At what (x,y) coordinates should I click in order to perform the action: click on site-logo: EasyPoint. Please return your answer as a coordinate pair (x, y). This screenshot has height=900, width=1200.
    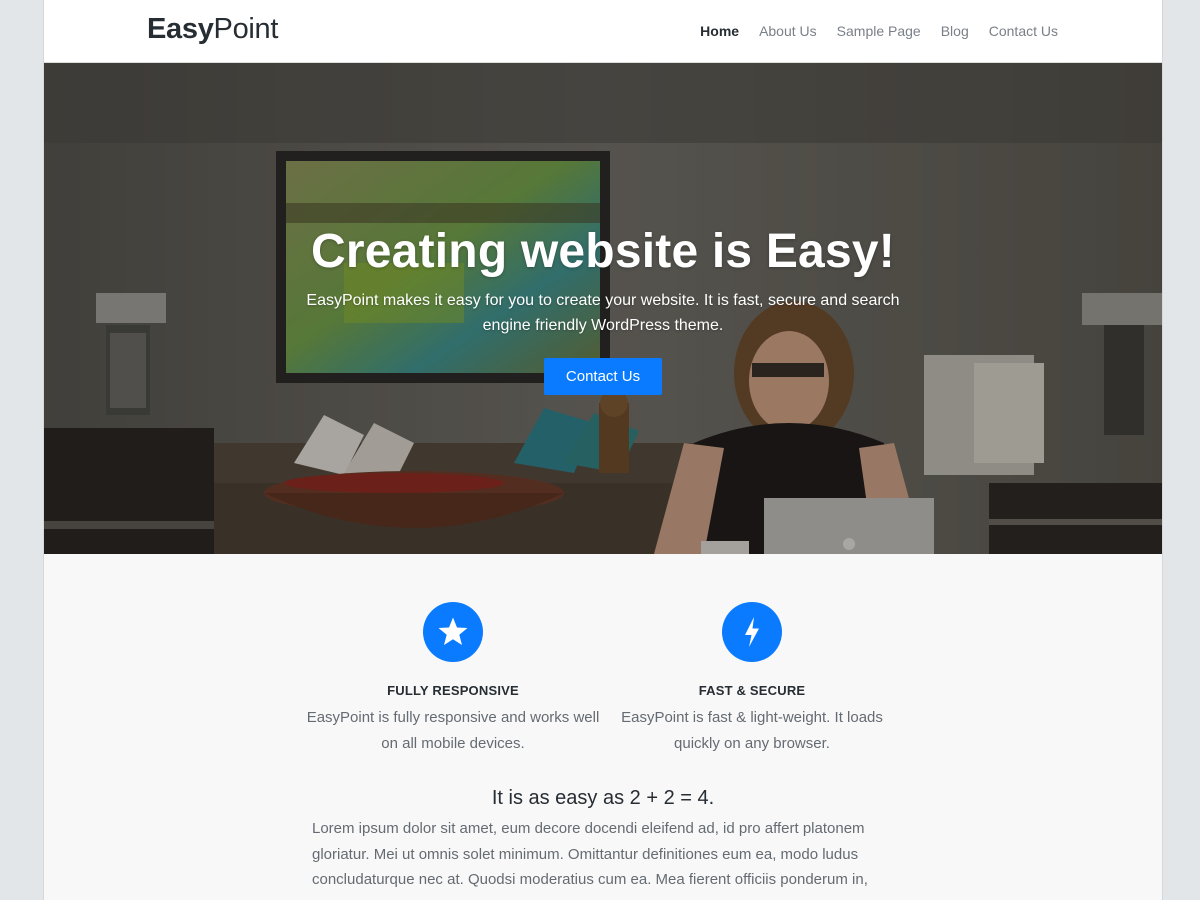
    Looking at the image, I should click on (212, 29).